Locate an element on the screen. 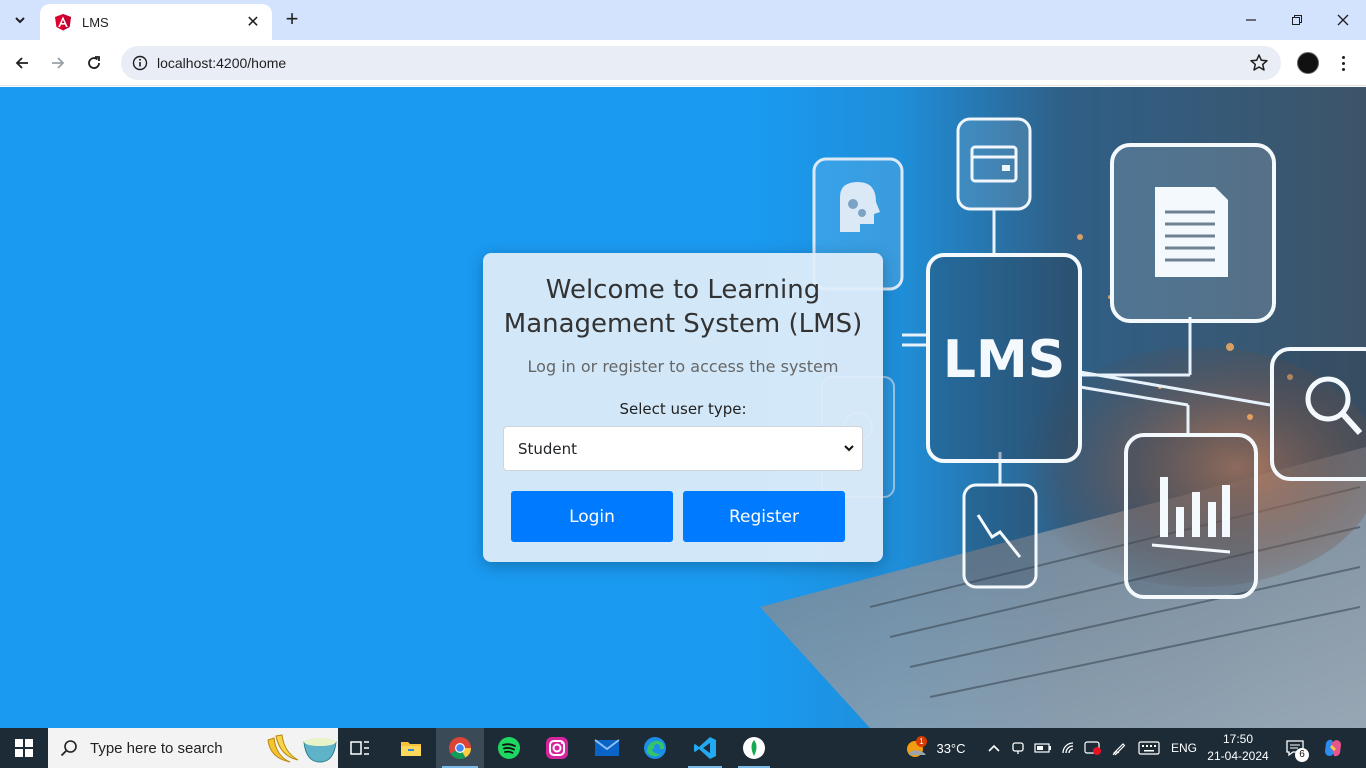 Image resolution: width=1366 pixels, height=768 pixels. input-language-indicator: ENG is located at coordinates (1184, 748).